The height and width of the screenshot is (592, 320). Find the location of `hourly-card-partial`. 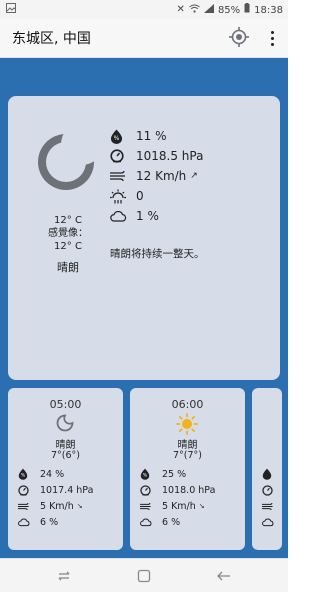

hourly-card-partial is located at coordinates (267, 469).